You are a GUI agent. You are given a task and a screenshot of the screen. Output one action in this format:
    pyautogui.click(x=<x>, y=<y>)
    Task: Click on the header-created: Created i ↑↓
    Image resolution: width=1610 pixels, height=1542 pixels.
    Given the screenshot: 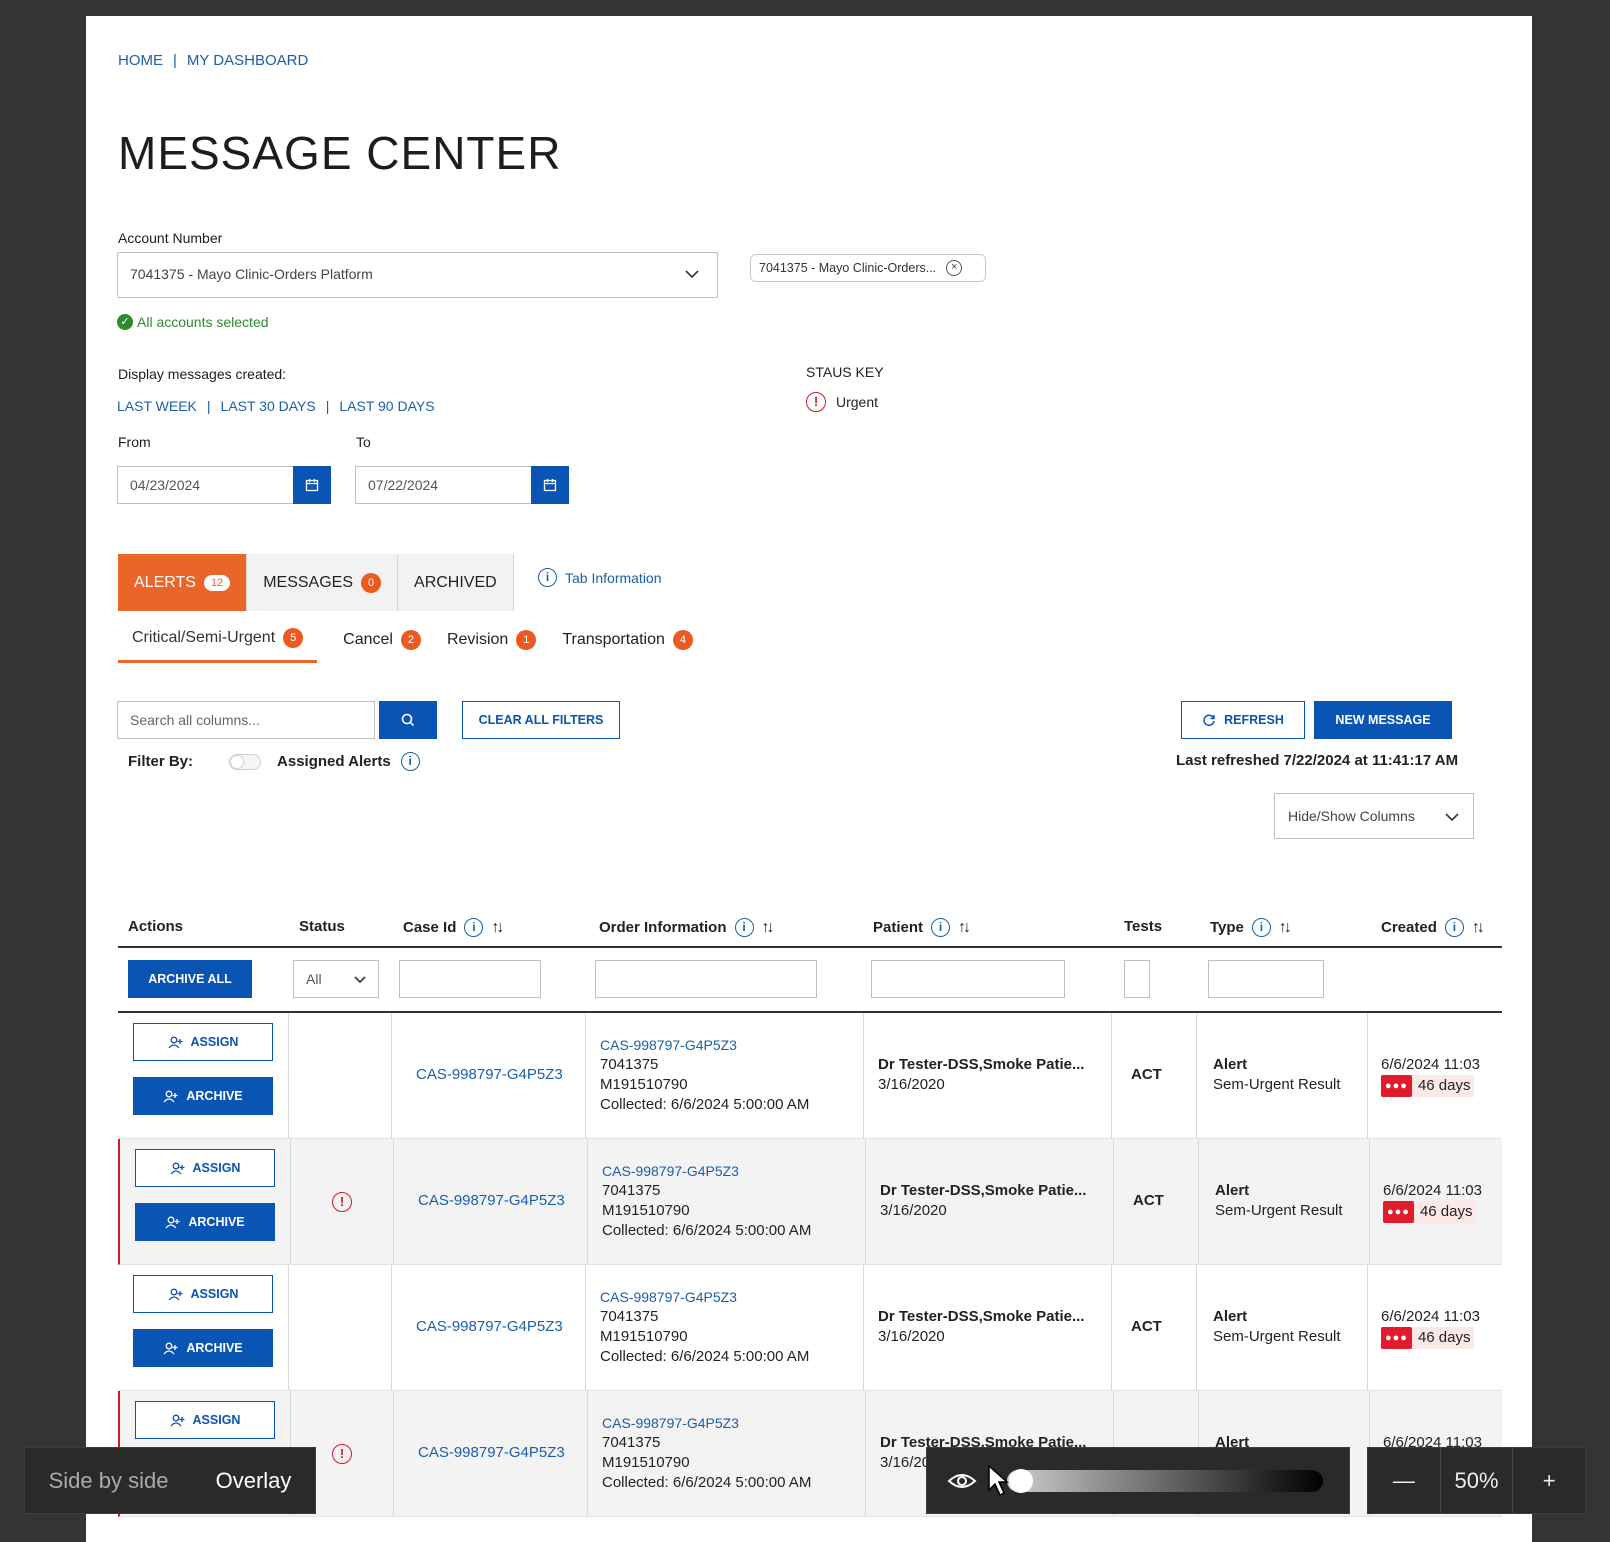 What is the action you would take?
    pyautogui.click(x=1433, y=927)
    